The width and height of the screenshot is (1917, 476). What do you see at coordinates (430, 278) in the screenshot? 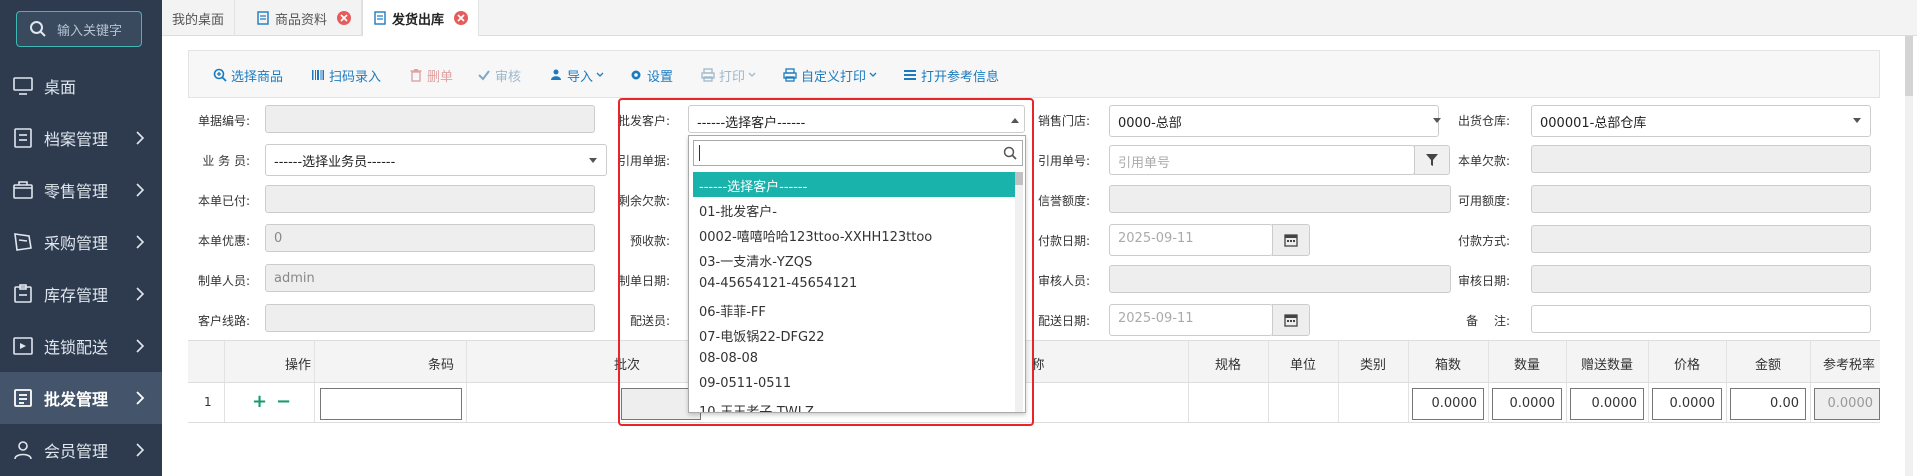
I see `maker-input: admin` at bounding box center [430, 278].